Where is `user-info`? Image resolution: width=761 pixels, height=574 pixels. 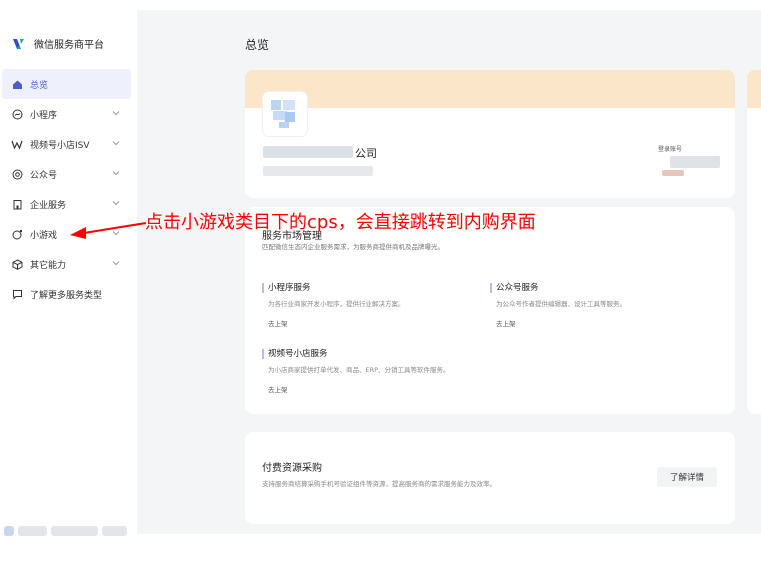 user-info is located at coordinates (65, 531).